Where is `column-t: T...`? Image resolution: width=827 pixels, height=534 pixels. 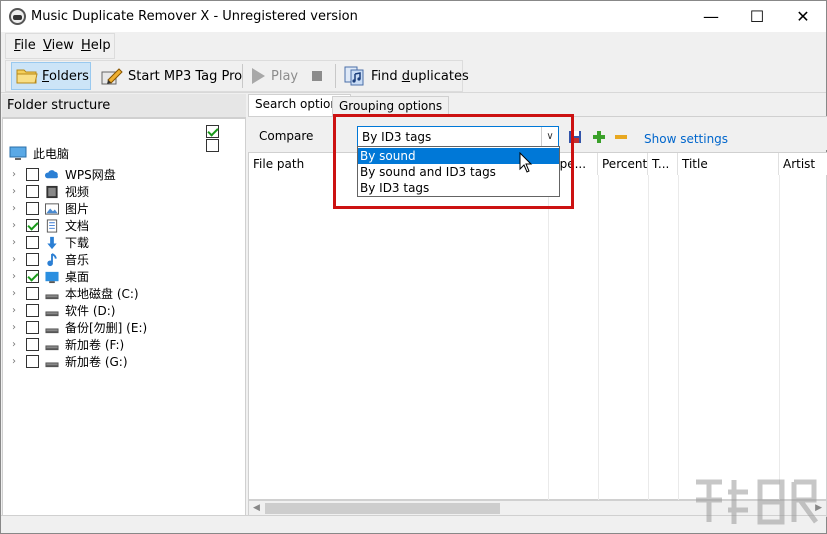 column-t: T... is located at coordinates (663, 164).